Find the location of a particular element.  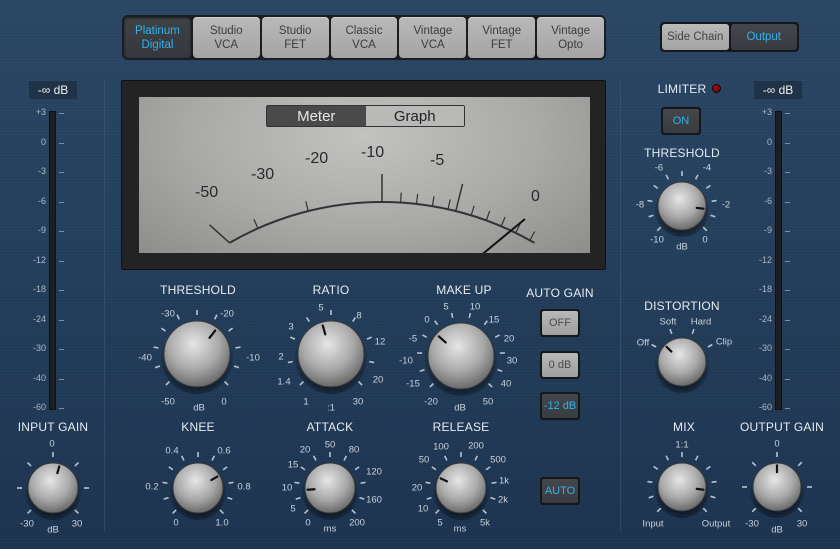

threshold-knob is located at coordinates (197, 354).